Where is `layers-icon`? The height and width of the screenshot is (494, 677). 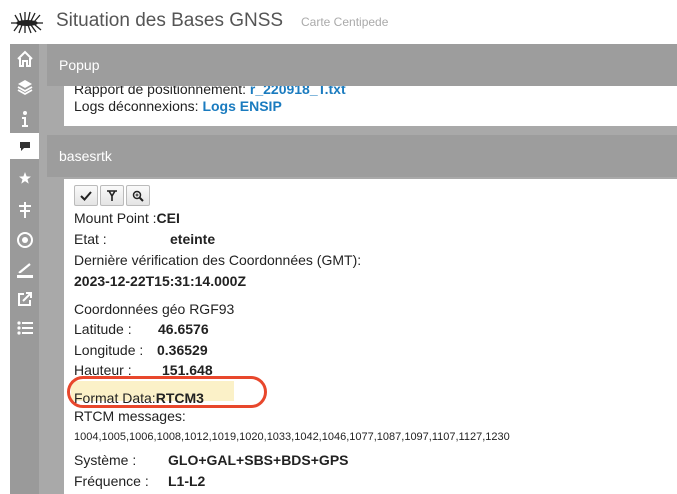 layers-icon is located at coordinates (24, 88).